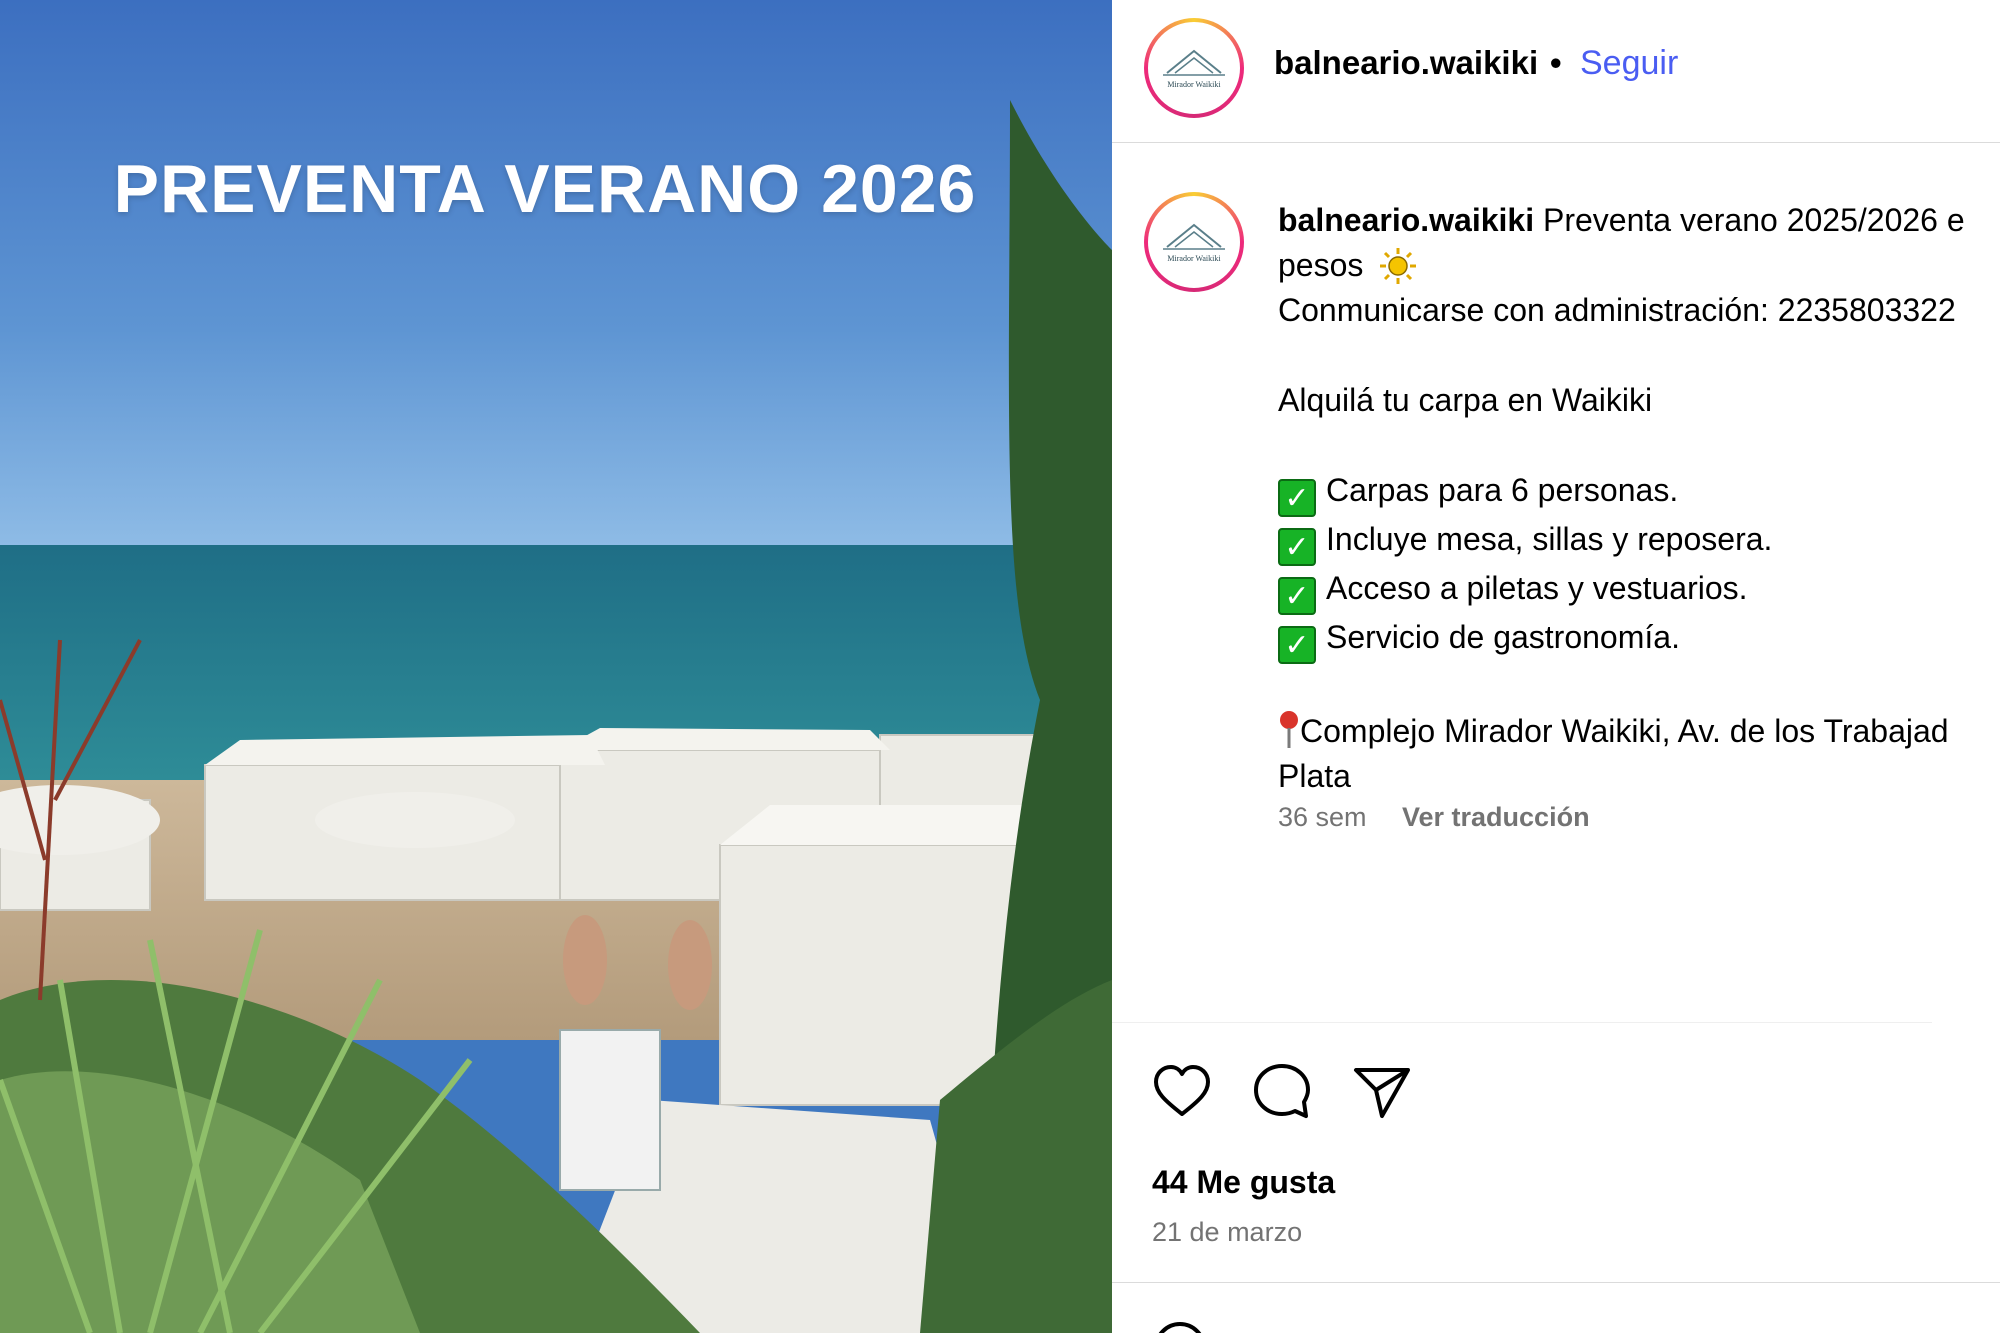  I want to click on caption-avatar: Mirador Waikiki, so click(1194, 242).